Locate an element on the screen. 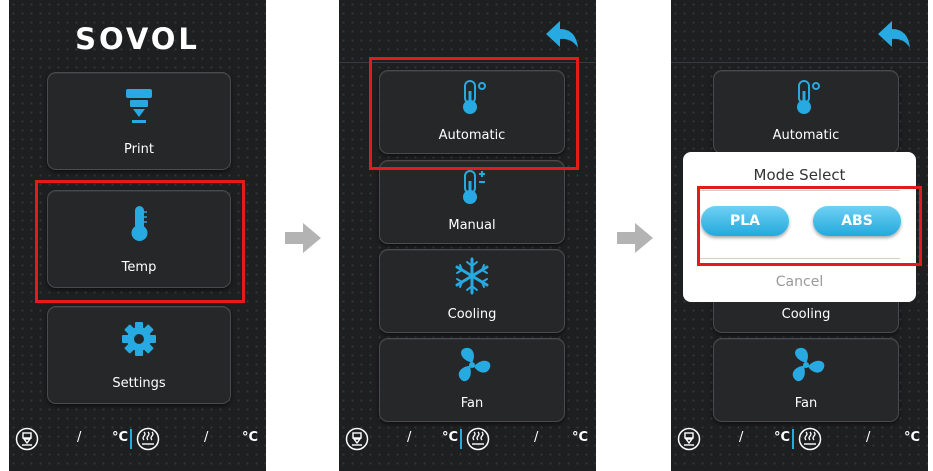 The image size is (933, 471). sovol-logo: SOVOL is located at coordinates (137, 39).